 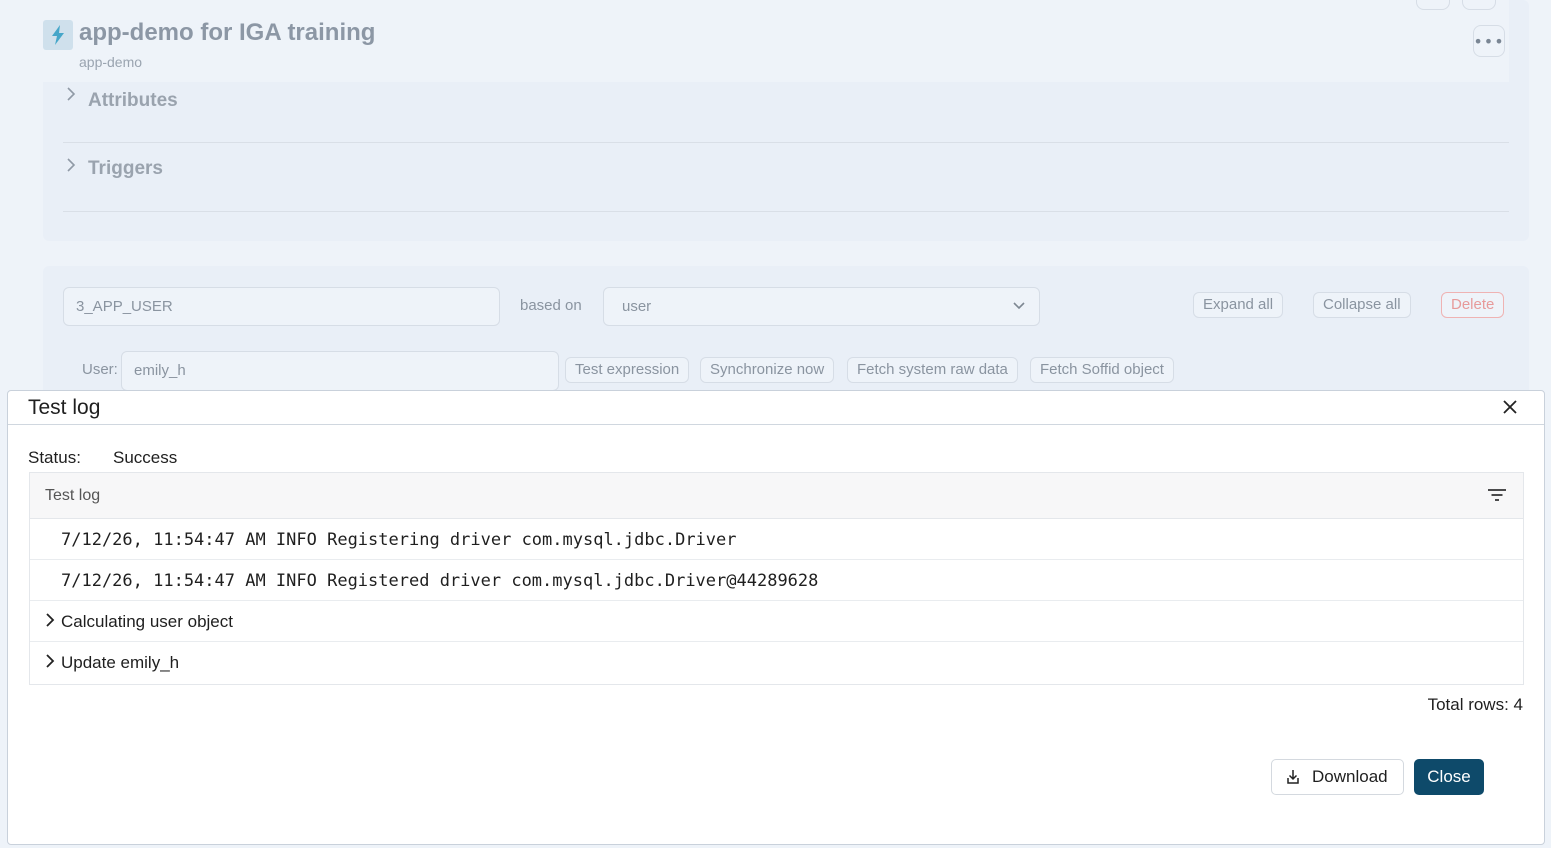 I want to click on section-attributes: Attributes, so click(x=786, y=113).